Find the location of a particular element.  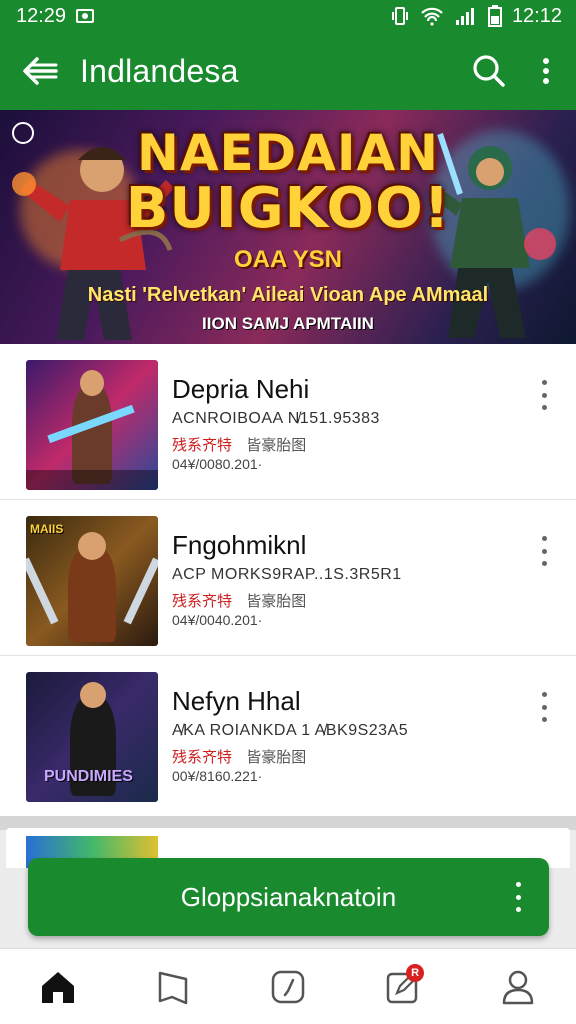

status-bar: 12:29 12:12 is located at coordinates (288, 16).